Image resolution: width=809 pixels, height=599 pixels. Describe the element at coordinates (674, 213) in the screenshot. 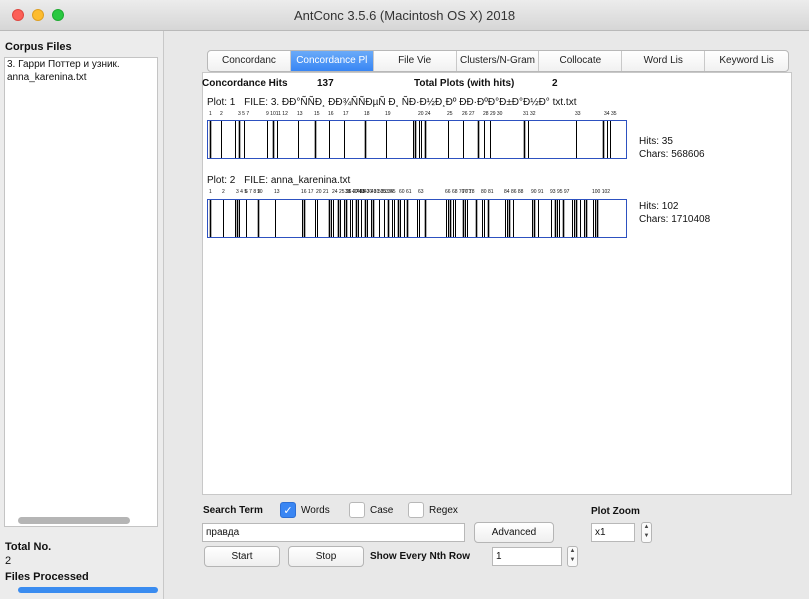

I see `plot-2-info: Hits: 102 Chars: 1710408` at that location.